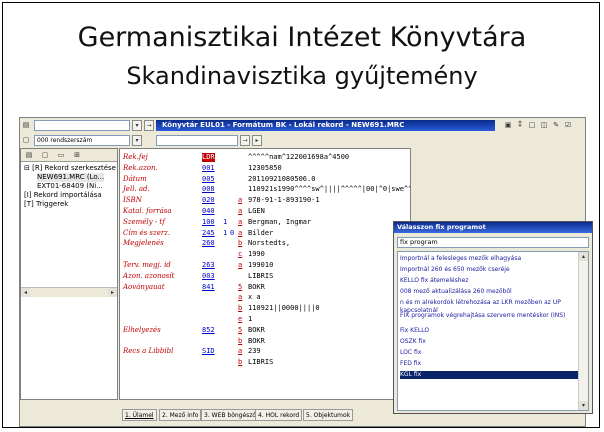 The width and height of the screenshot is (604, 432). Describe the element at coordinates (544, 125) in the screenshot. I see `layout-icon: ◫` at that location.